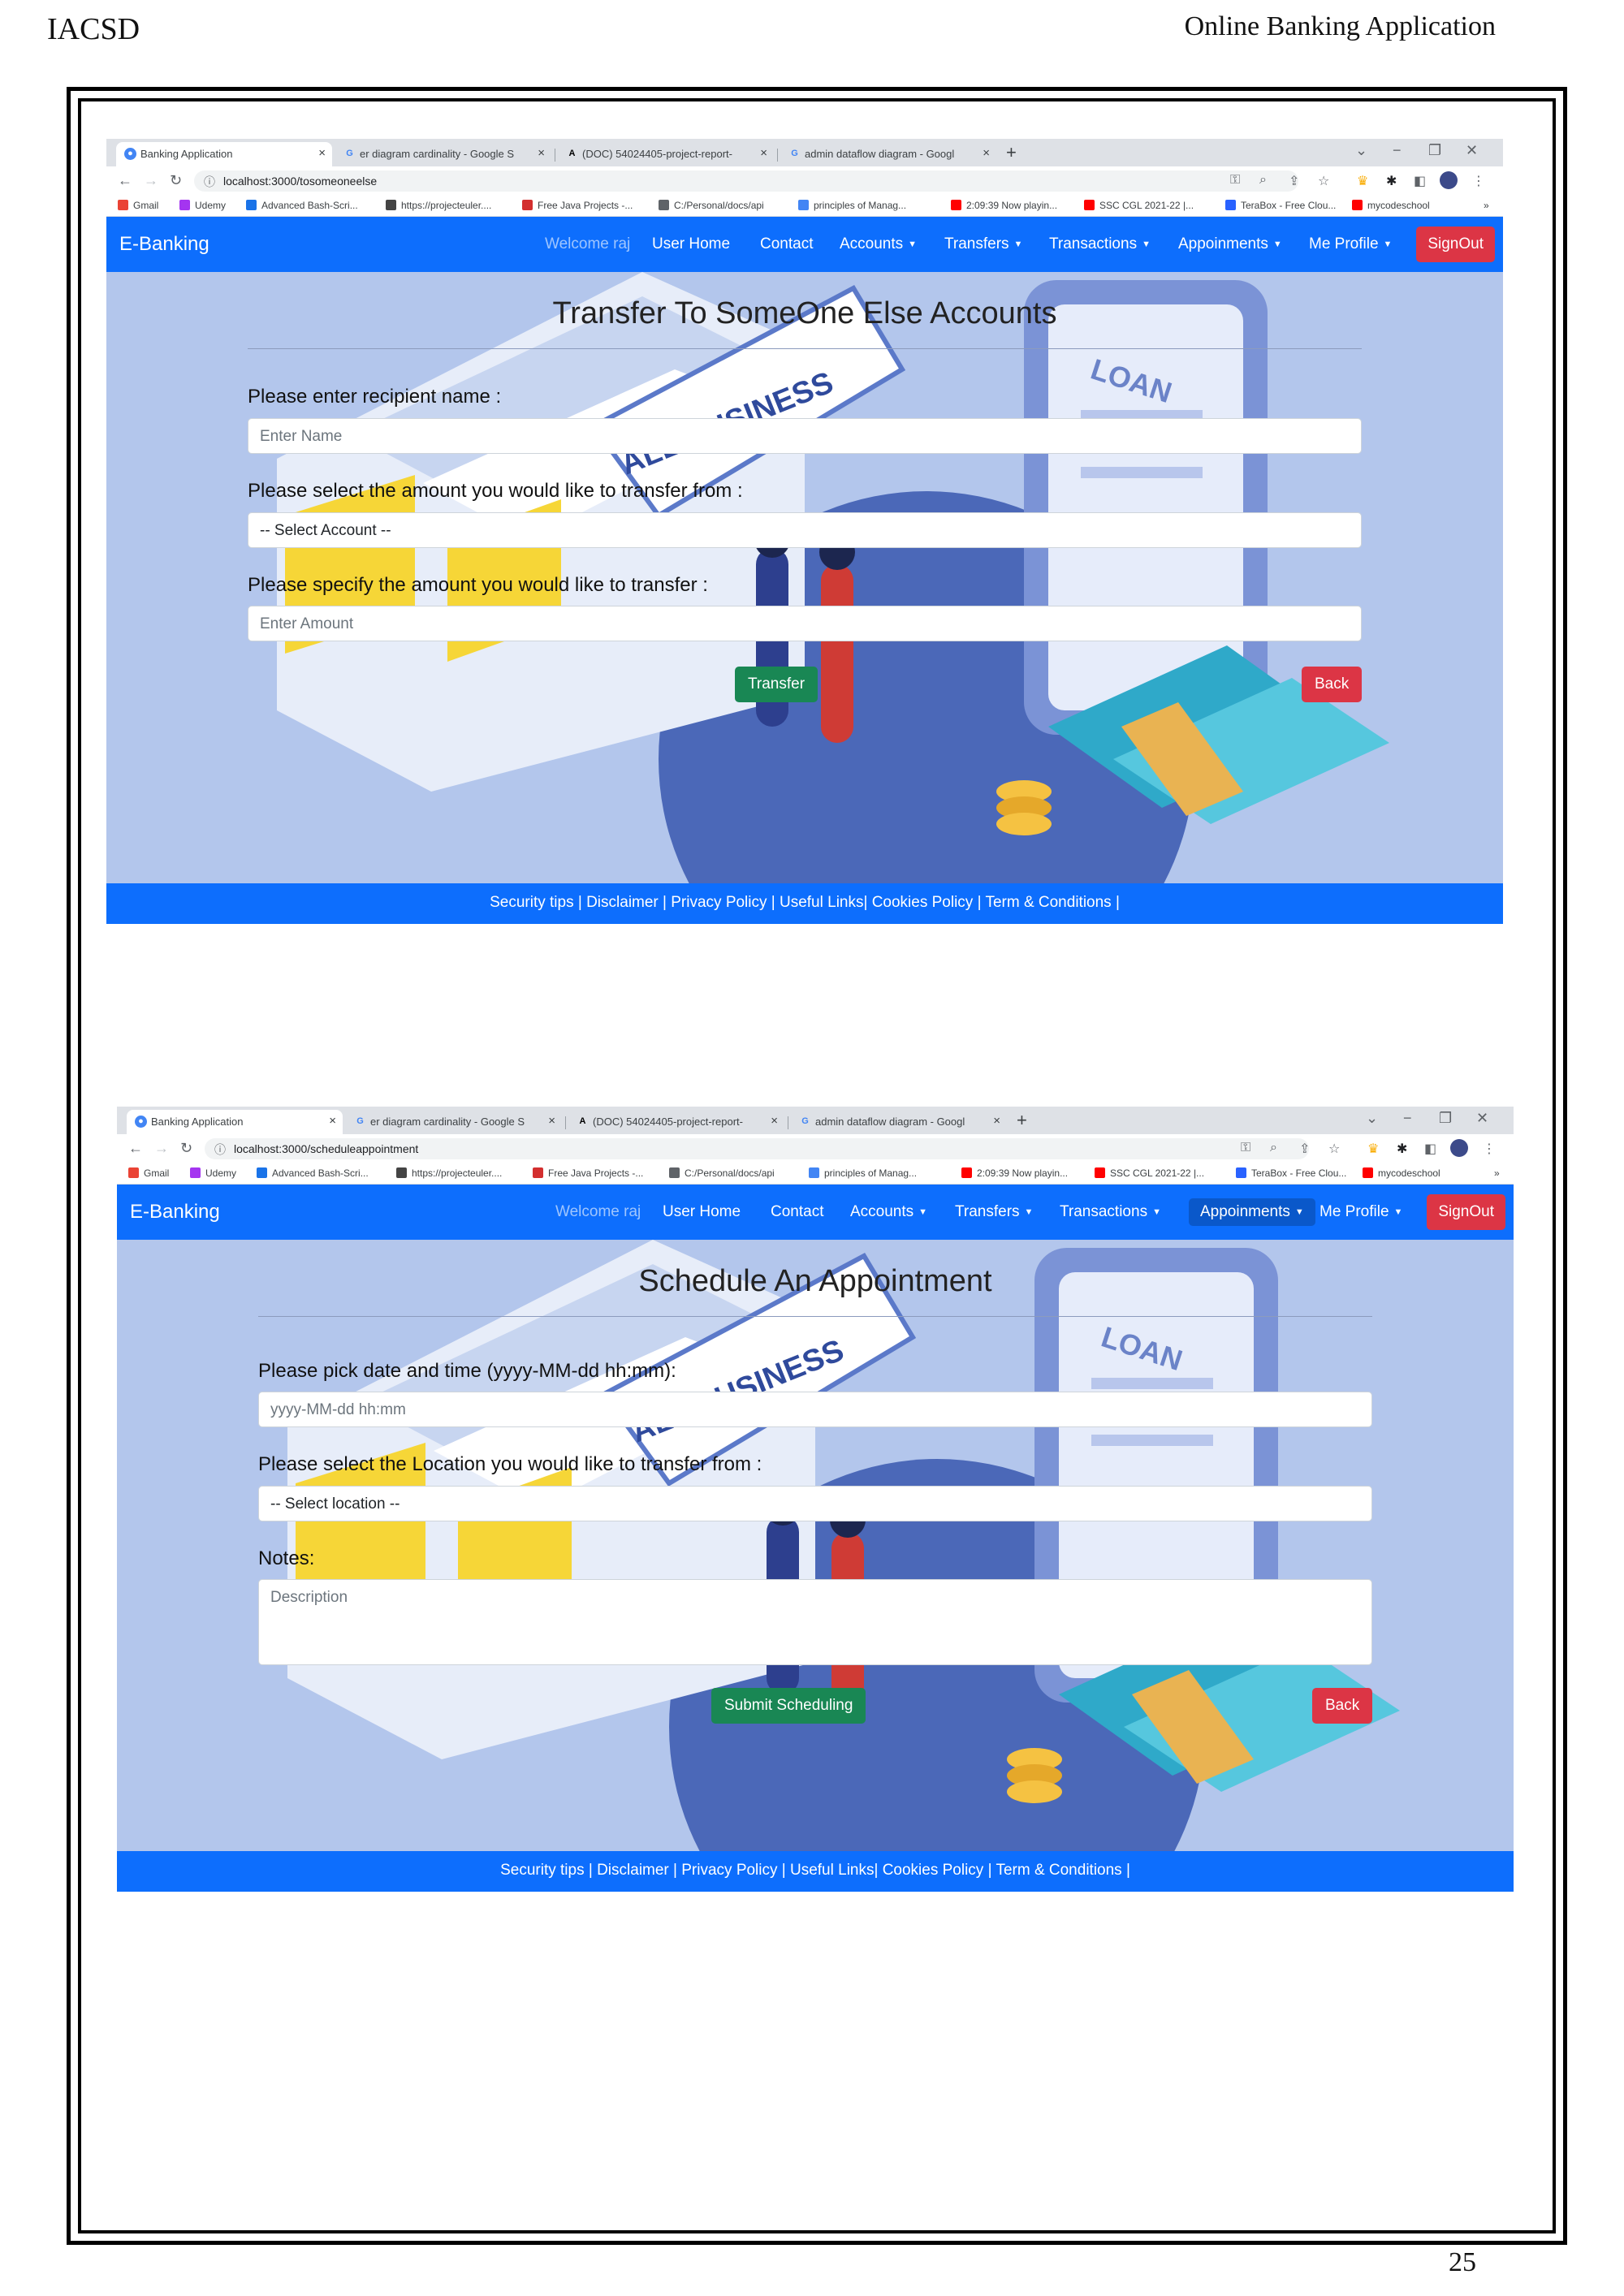  What do you see at coordinates (1490, 1149) in the screenshot?
I see `menu-kebab-icon: ⋮` at bounding box center [1490, 1149].